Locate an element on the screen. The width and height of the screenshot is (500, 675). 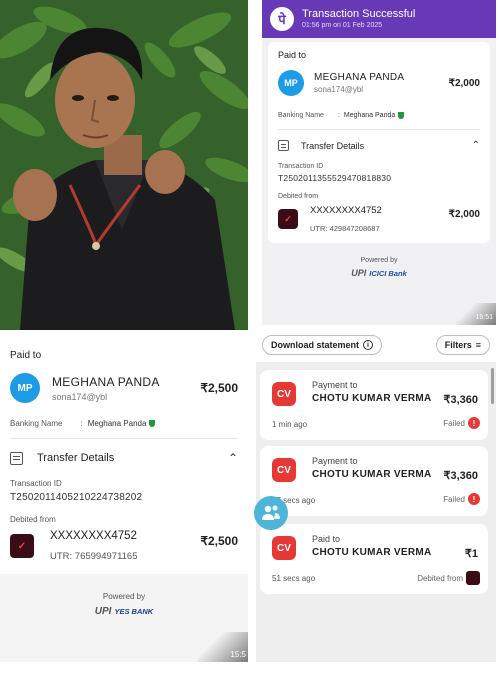
filters-label: Filters is located at coordinates (458, 345).